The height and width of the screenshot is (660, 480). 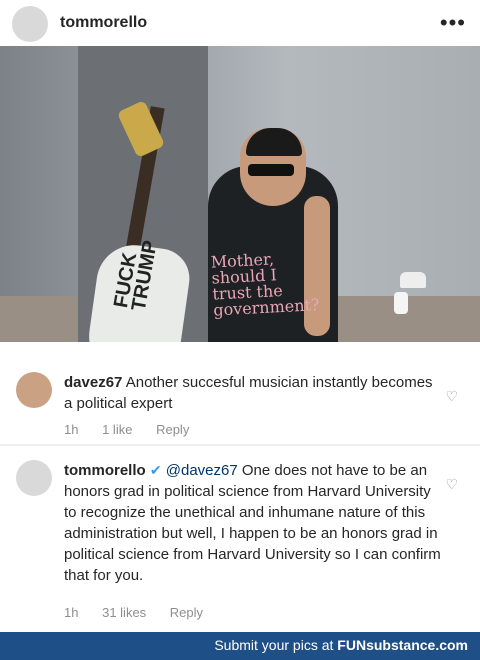 What do you see at coordinates (136, 275) in the screenshot?
I see `guitar-text: FUCK TRUMP` at bounding box center [136, 275].